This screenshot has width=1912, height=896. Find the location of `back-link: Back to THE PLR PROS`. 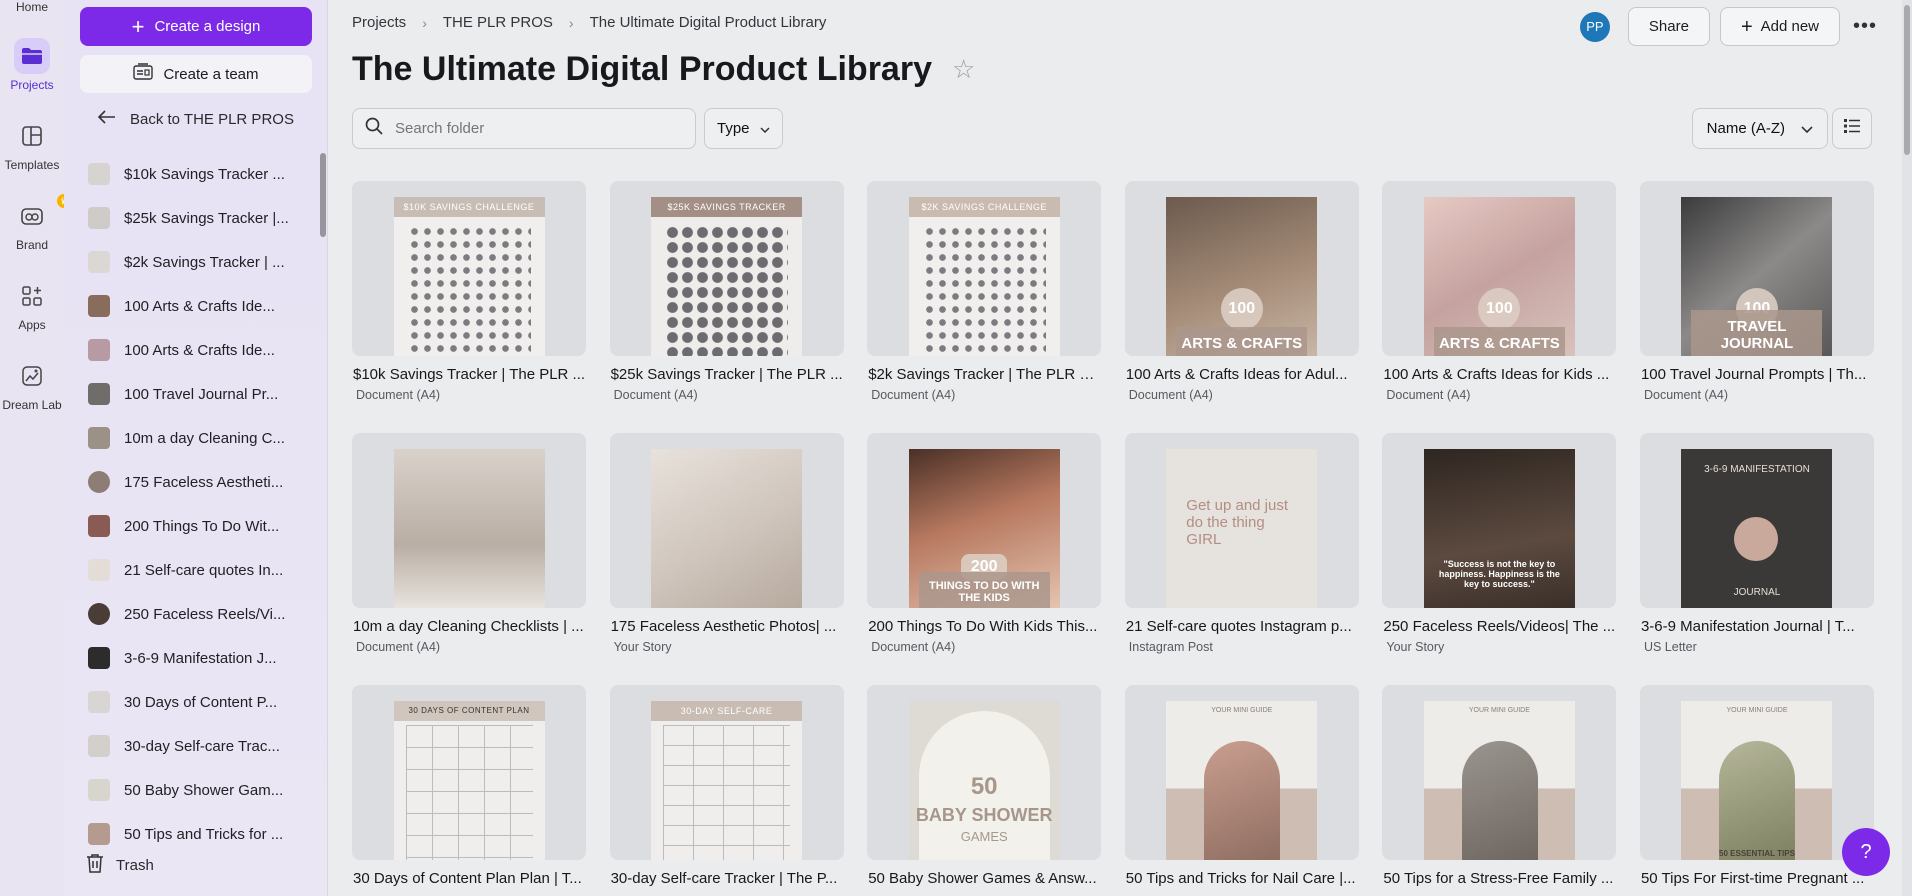

back-link: Back to THE PLR PROS is located at coordinates (195, 119).